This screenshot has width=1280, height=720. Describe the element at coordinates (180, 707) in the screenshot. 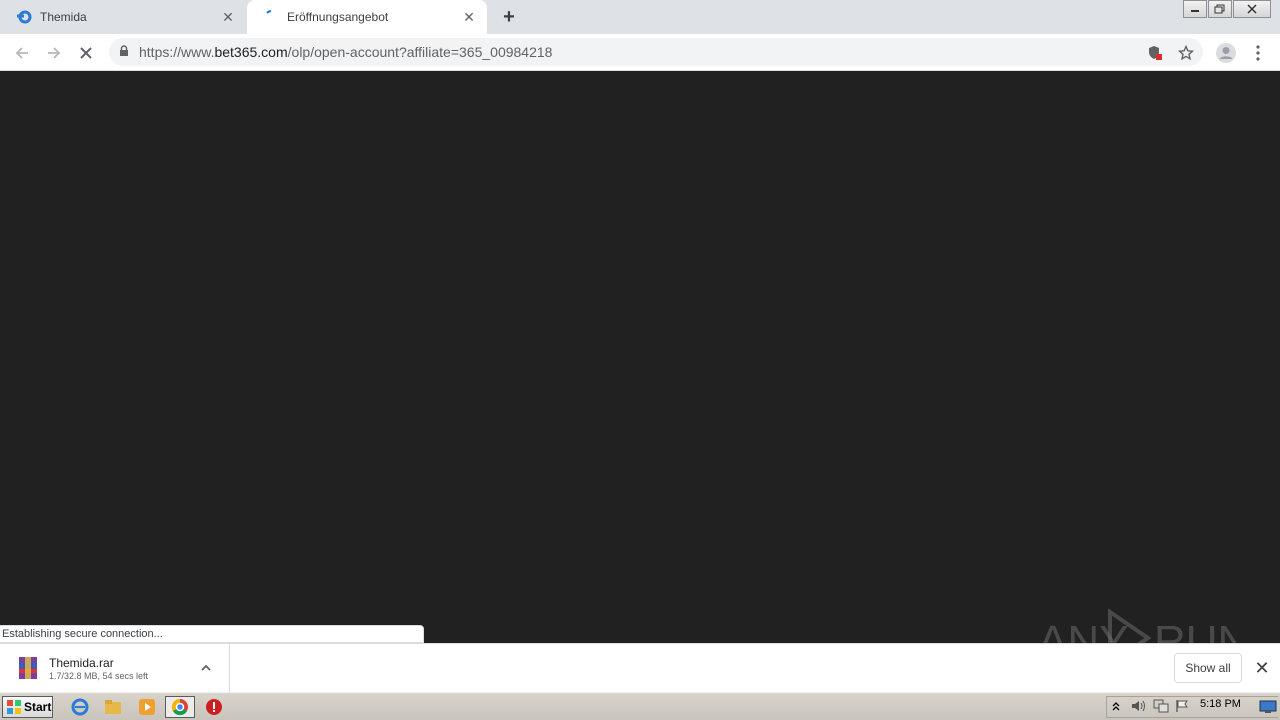

I see `chrome-icon` at that location.